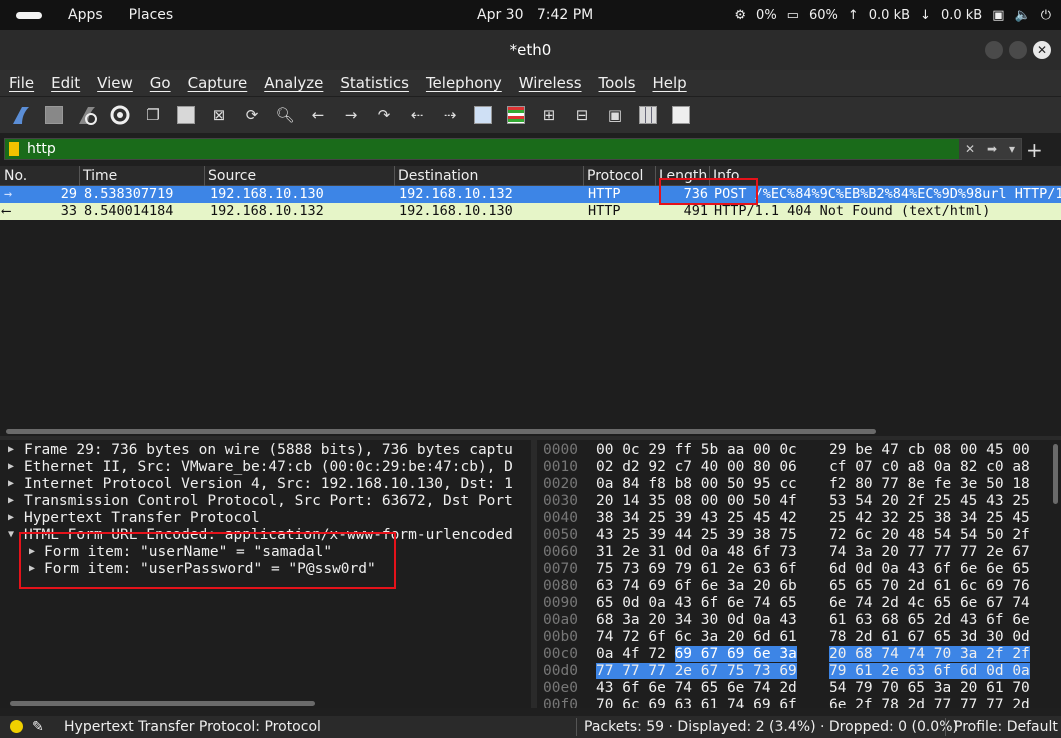 The width and height of the screenshot is (1061, 738). Describe the element at coordinates (162, 703) in the screenshot. I see `details-scrollbar` at that location.